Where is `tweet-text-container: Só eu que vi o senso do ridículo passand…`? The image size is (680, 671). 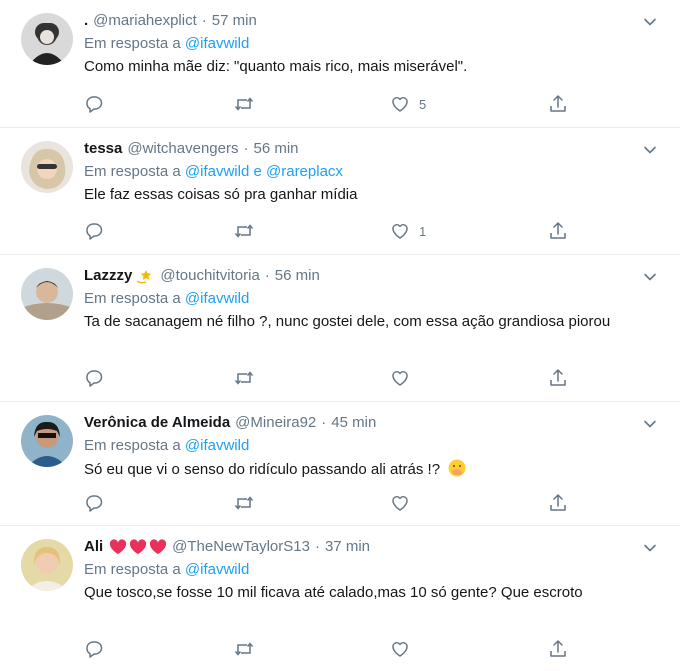
tweet-text-container: Só eu que vi o senso do ridículo passand… is located at coordinates (367, 469).